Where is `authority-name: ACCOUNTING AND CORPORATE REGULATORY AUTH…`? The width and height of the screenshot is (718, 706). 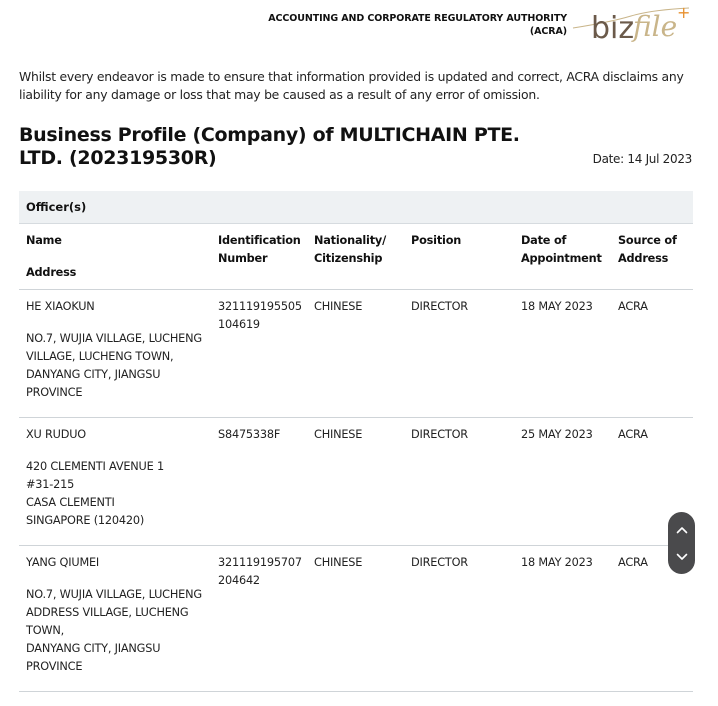
authority-name: ACCOUNTING AND CORPORATE REGULATORY AUTH… is located at coordinates (417, 25).